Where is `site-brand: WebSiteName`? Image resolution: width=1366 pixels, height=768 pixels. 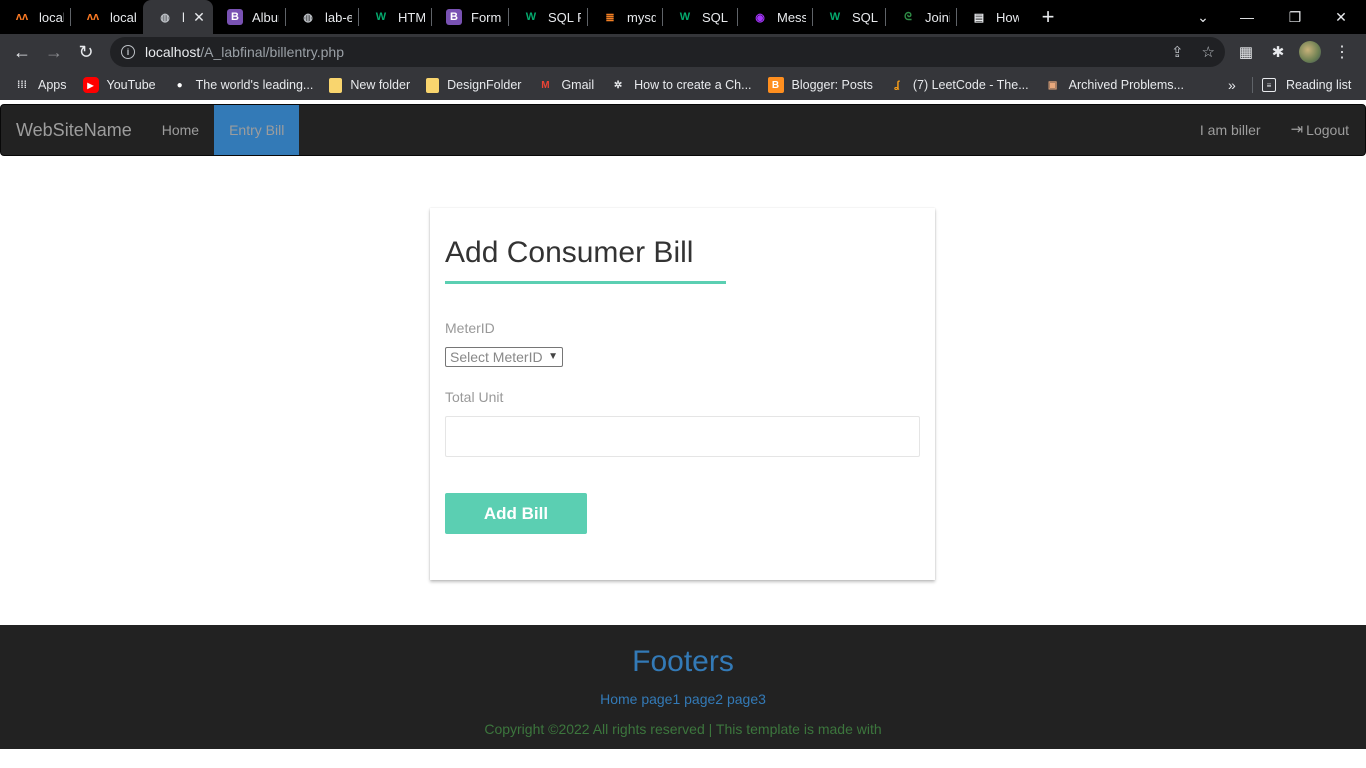 site-brand: WebSiteName is located at coordinates (74, 130).